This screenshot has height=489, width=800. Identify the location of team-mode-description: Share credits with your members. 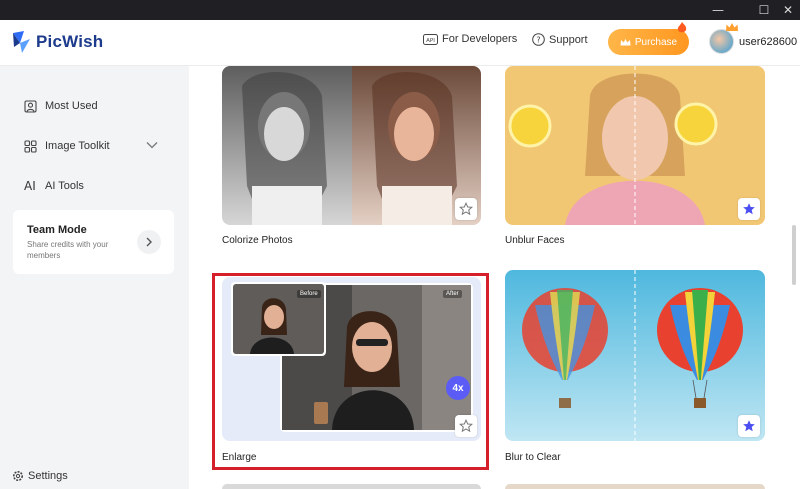
(68, 250).